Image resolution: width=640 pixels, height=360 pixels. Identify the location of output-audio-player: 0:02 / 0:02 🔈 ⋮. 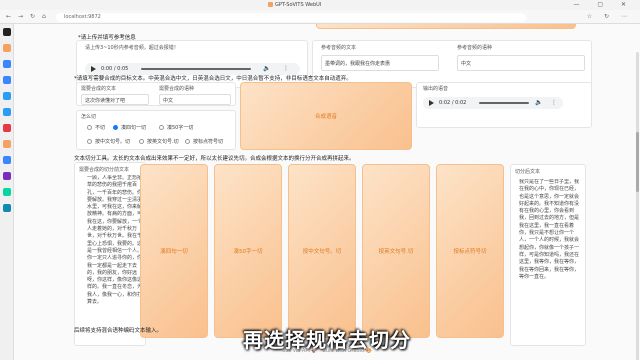
(493, 103).